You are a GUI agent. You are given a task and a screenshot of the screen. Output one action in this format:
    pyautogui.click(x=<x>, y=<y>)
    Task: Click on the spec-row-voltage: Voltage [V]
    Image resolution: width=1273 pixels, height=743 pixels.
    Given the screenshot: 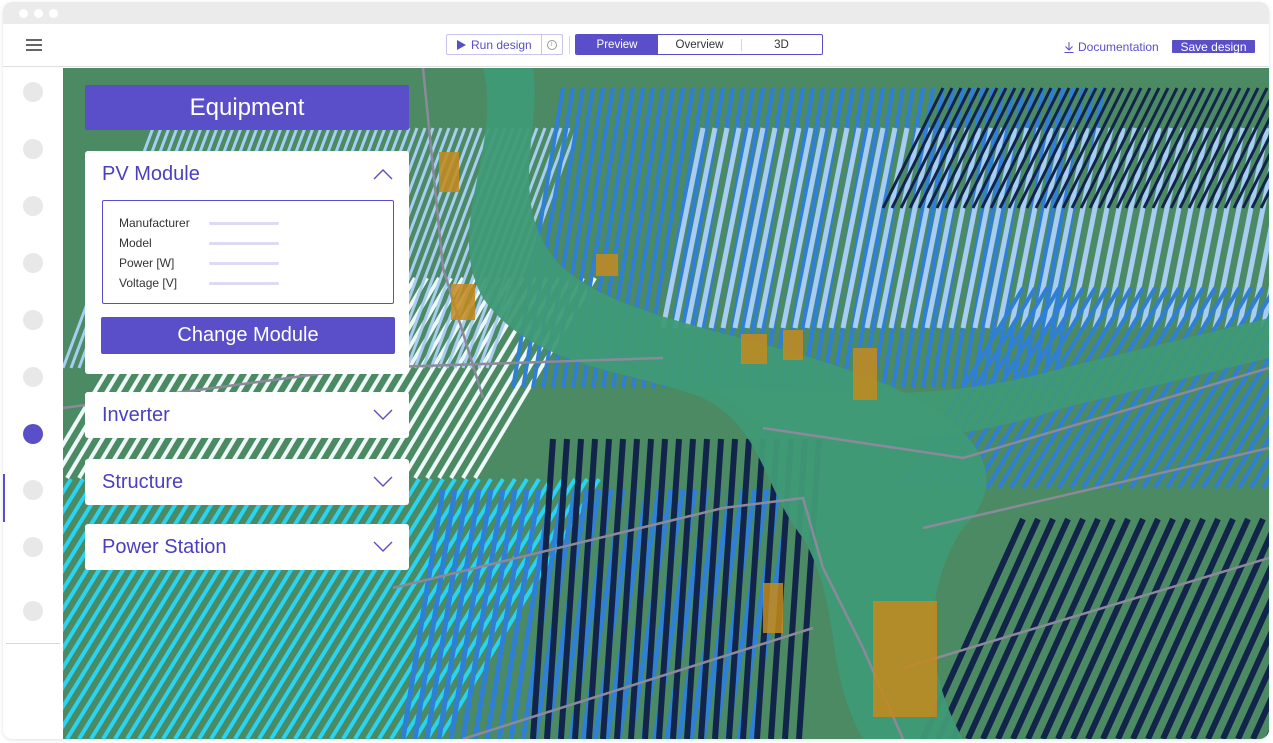 What is the action you would take?
    pyautogui.click(x=199, y=283)
    